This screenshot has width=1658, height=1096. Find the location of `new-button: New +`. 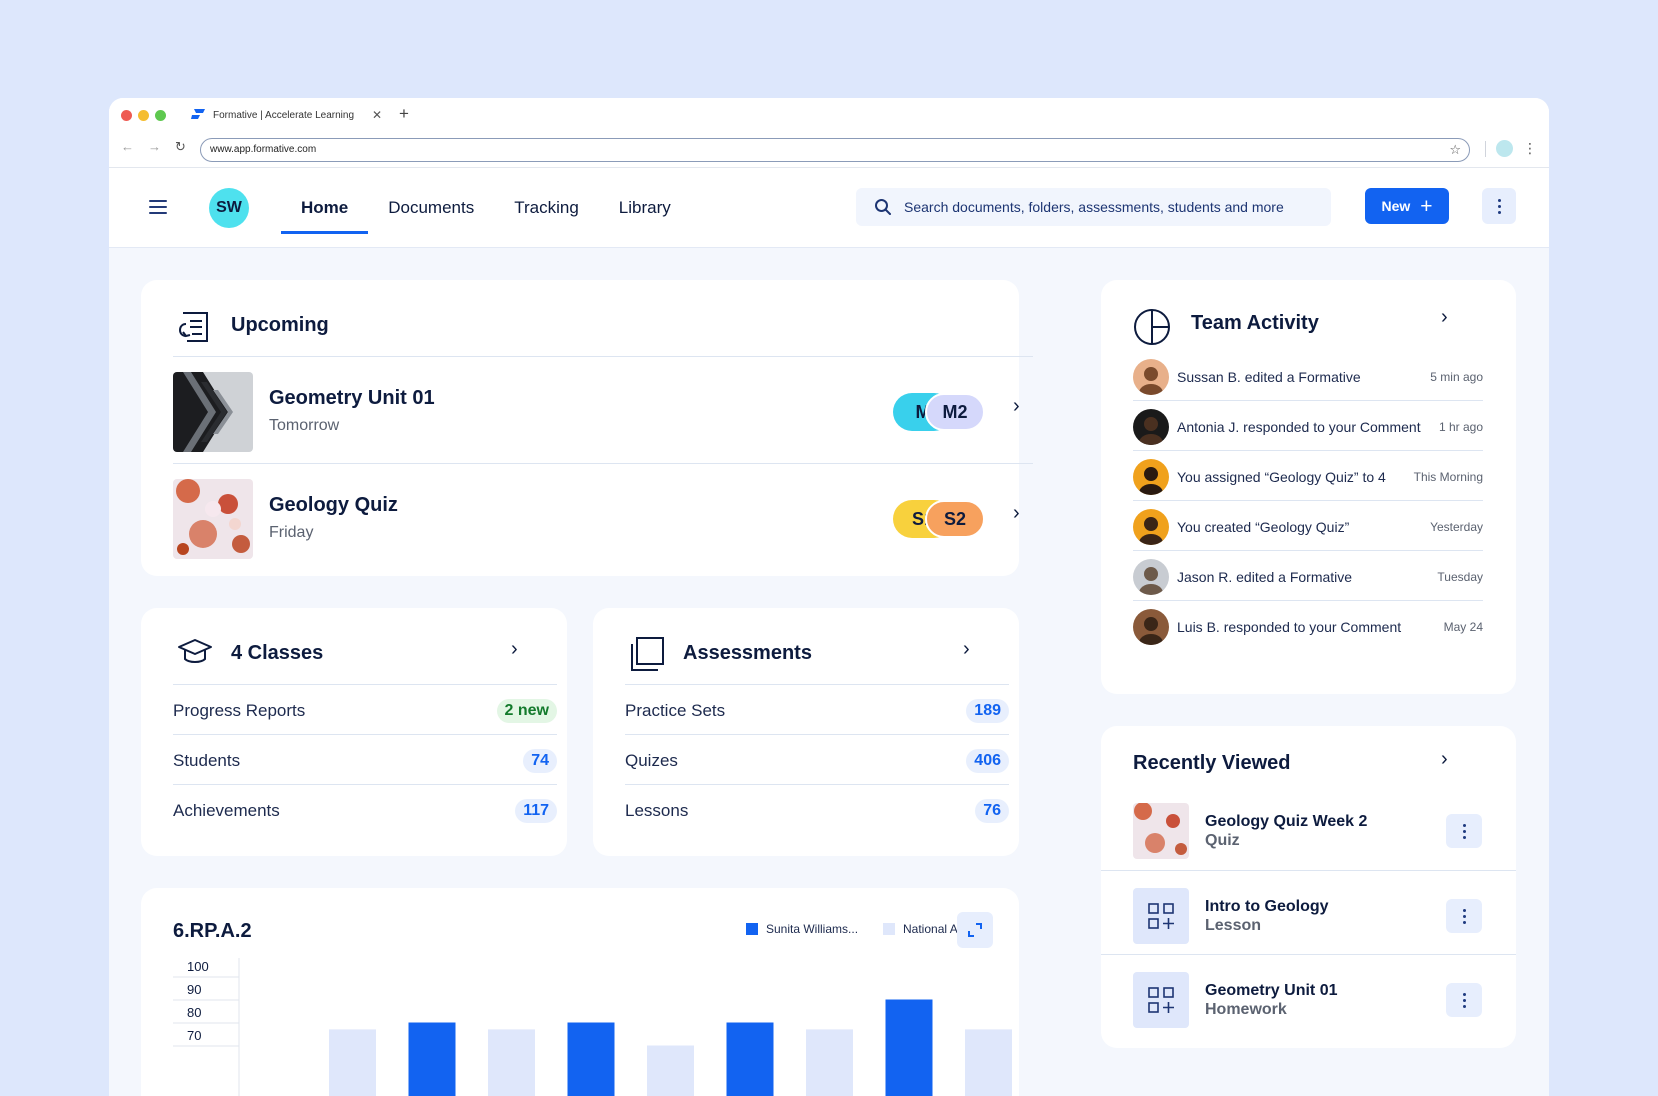

new-button: New + is located at coordinates (1407, 206).